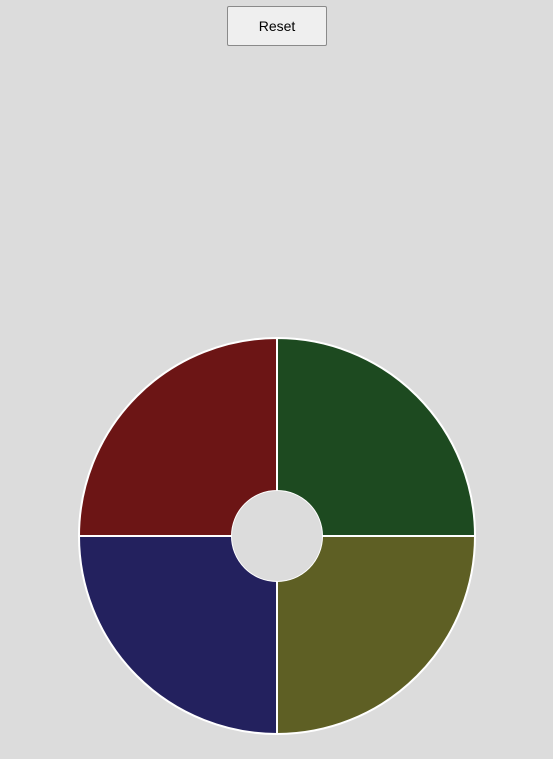 This screenshot has height=759, width=553. I want to click on pad-red, so click(177, 436).